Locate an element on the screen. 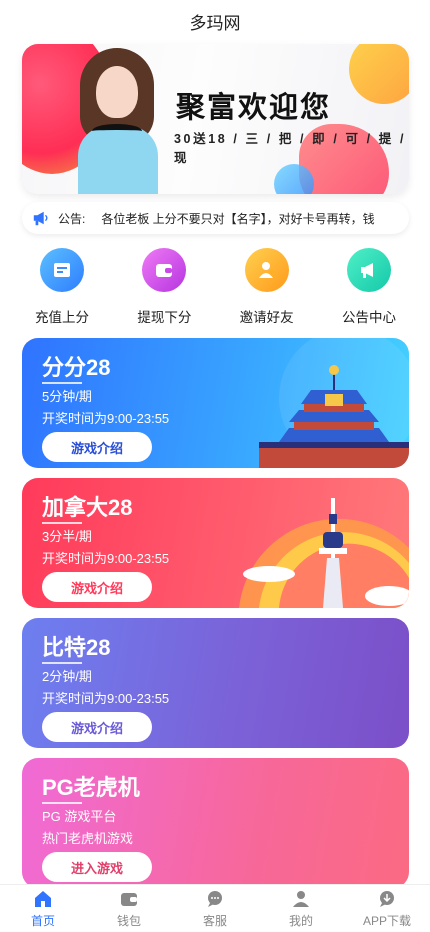  tab-label: 首页 is located at coordinates (42, 921).